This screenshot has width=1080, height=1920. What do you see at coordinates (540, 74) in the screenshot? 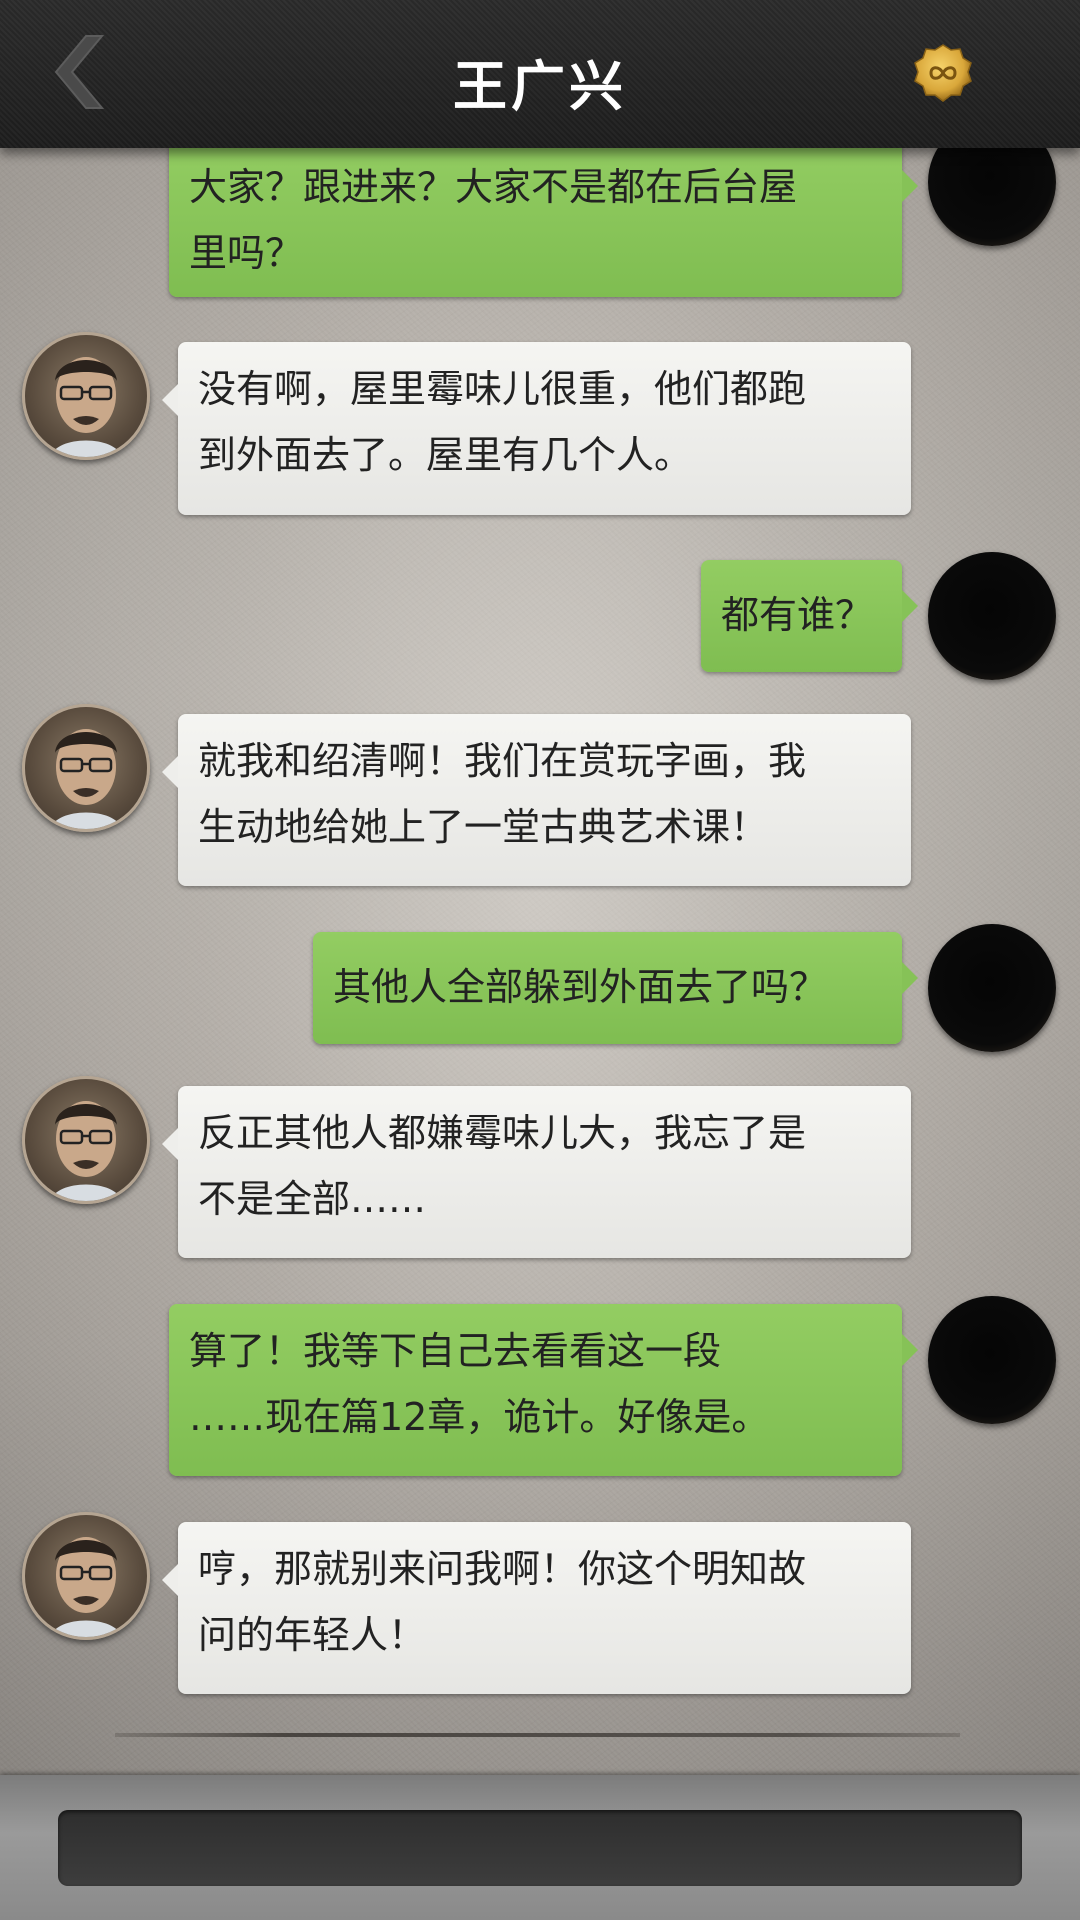
I see `top-bar: 王广兴` at bounding box center [540, 74].